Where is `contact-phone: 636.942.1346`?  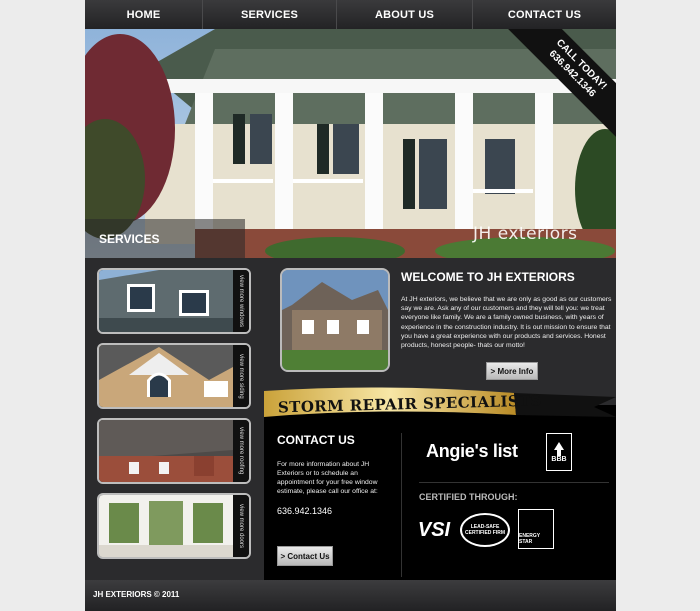
contact-phone: 636.942.1346 is located at coordinates (305, 511).